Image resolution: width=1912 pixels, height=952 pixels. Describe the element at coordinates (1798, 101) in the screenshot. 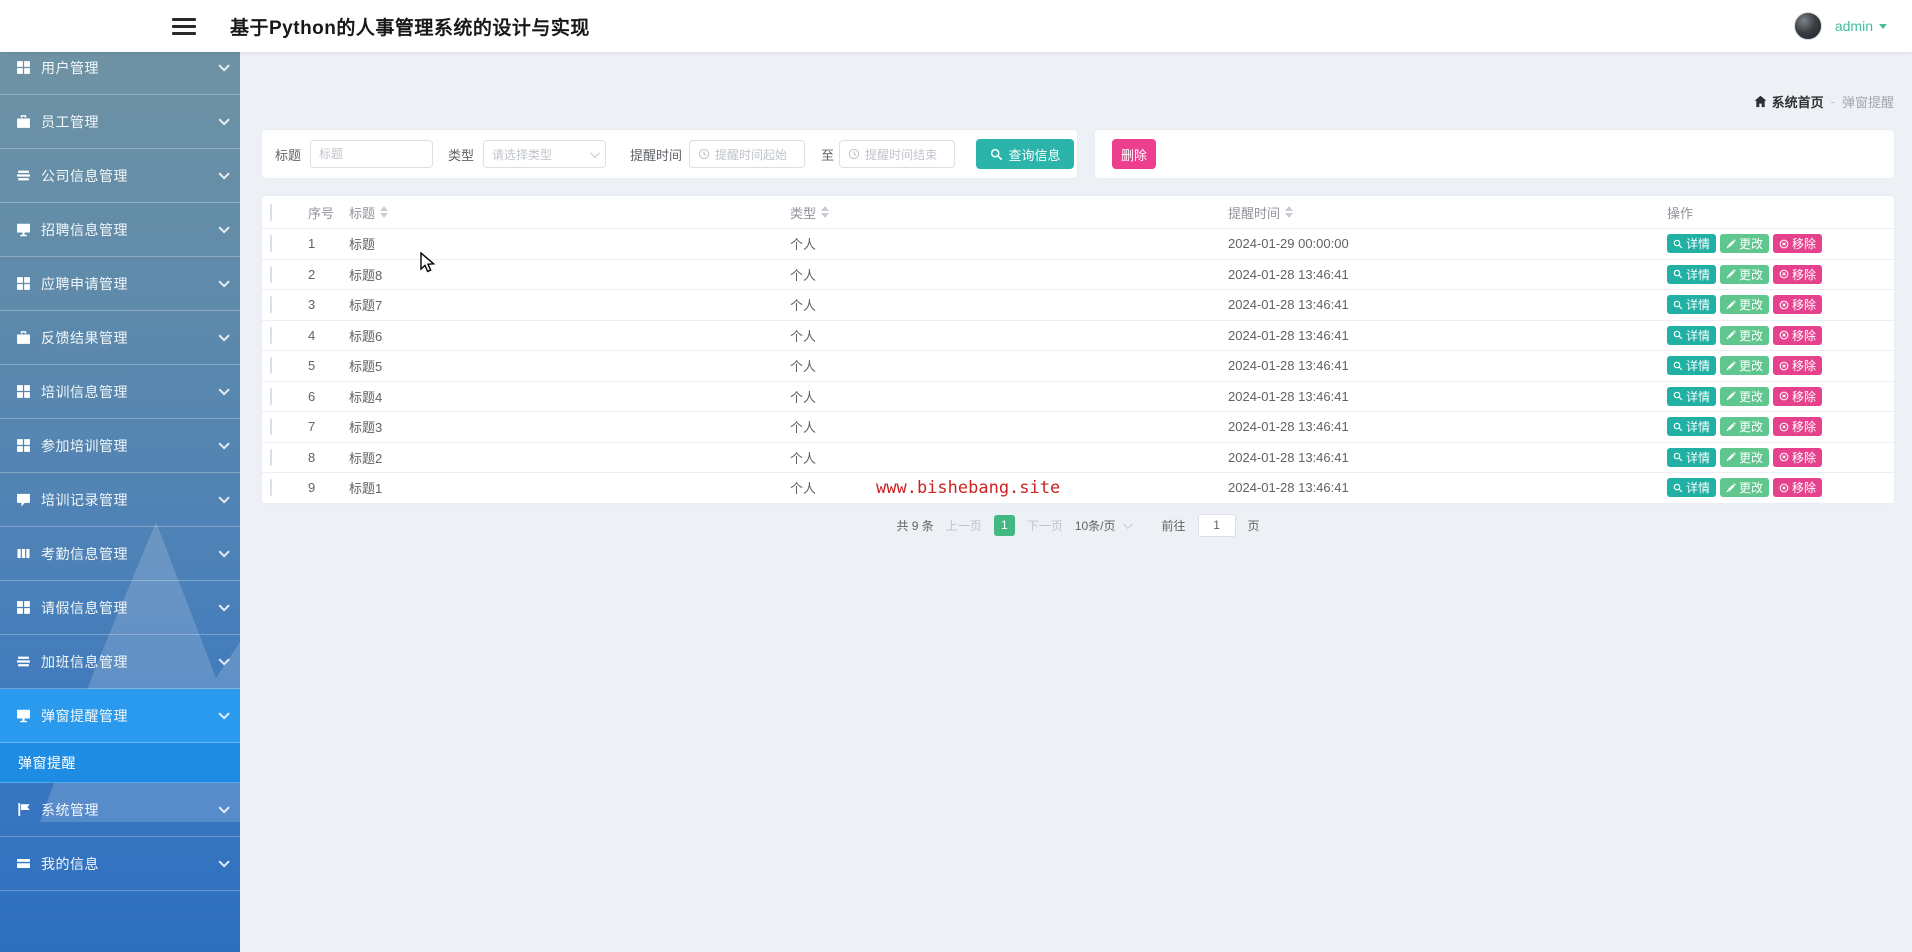

I see `breadcrumb-home: 系统首页` at that location.